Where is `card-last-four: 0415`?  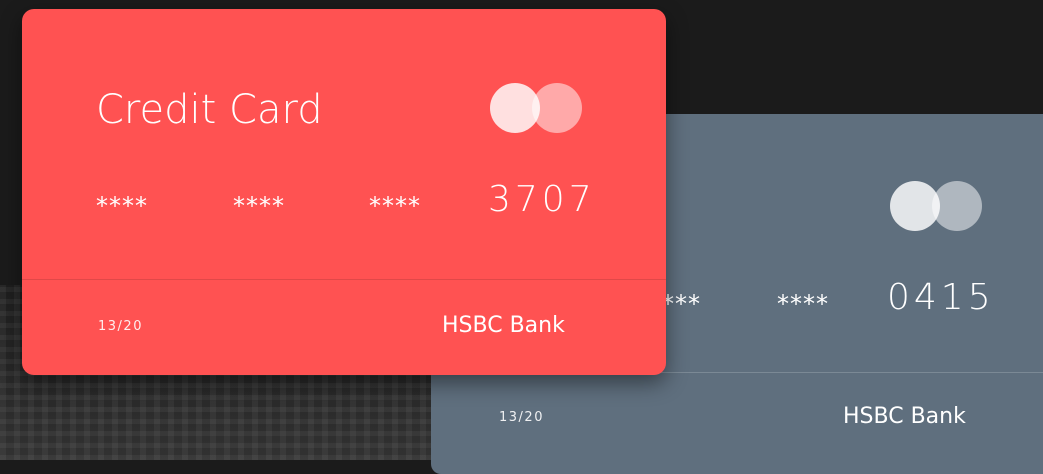 card-last-four: 0415 is located at coordinates (941, 297).